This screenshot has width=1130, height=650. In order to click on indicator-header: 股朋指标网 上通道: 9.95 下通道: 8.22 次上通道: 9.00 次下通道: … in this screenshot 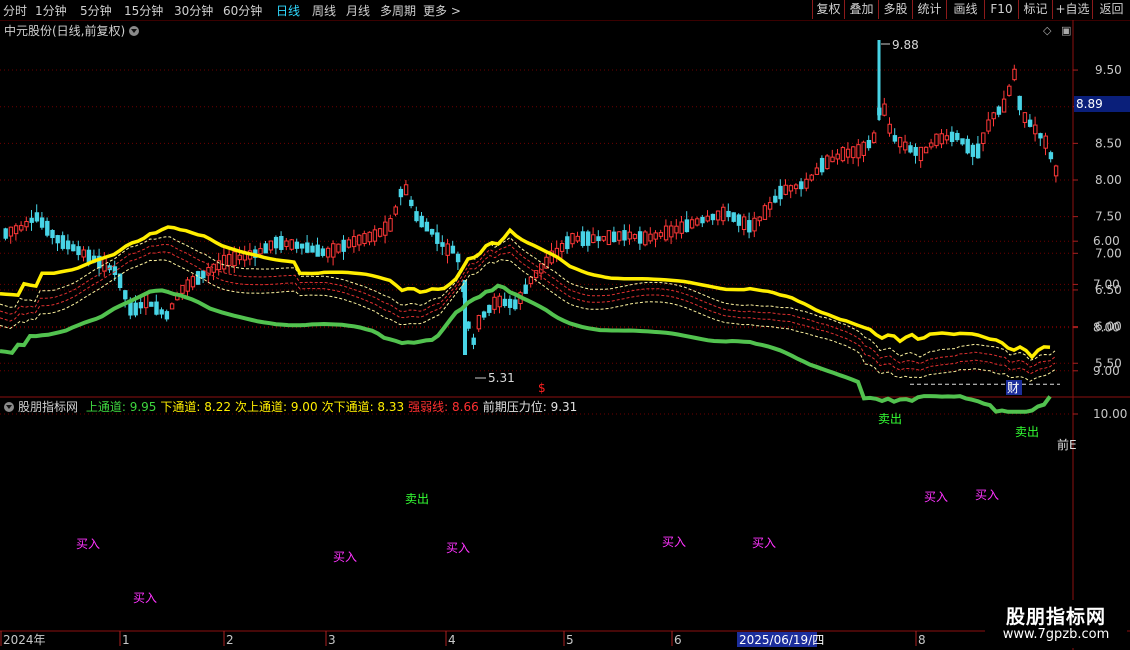, I will do `click(292, 406)`.